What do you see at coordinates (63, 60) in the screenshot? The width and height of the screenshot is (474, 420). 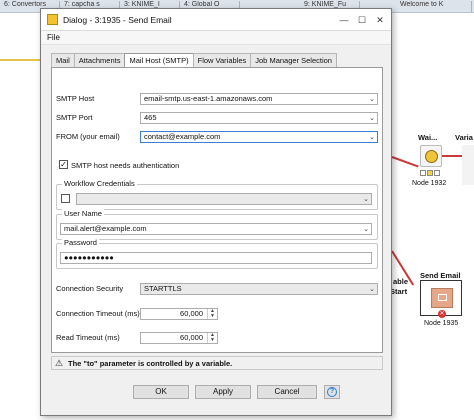 I see `tab-mail: Mail` at bounding box center [63, 60].